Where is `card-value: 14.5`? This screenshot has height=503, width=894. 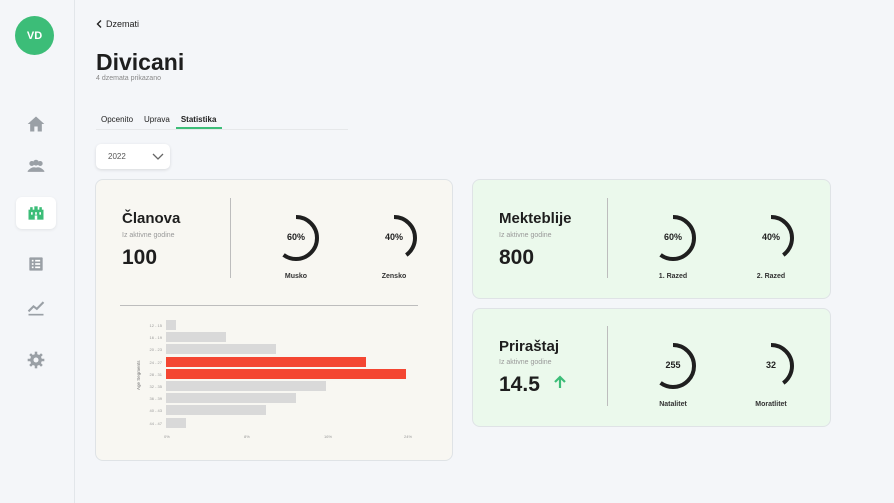
card-value: 14.5 is located at coordinates (519, 384).